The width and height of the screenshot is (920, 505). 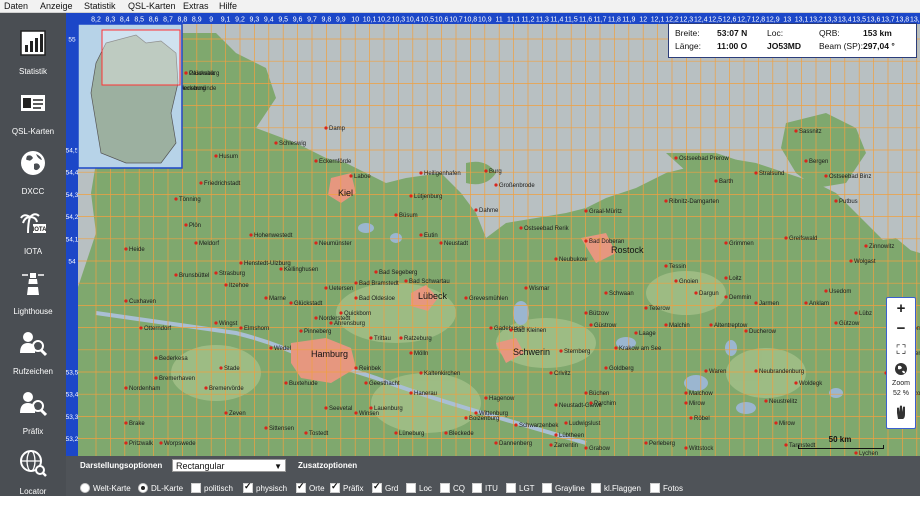 What do you see at coordinates (643, 20) in the screenshot?
I see `longitude-tick-label: 12` at bounding box center [643, 20].